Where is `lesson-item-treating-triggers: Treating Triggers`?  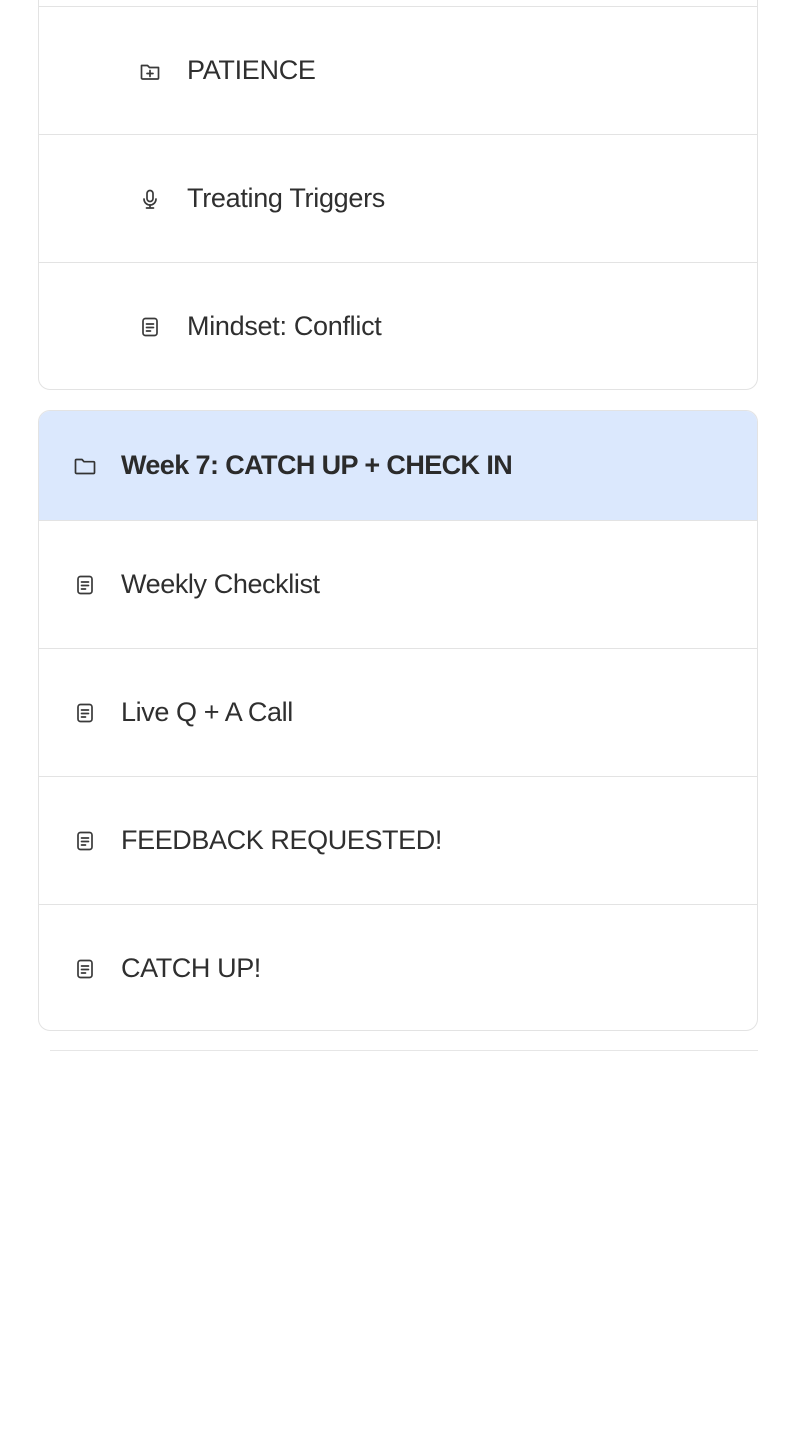 lesson-item-treating-triggers: Treating Triggers is located at coordinates (398, 198).